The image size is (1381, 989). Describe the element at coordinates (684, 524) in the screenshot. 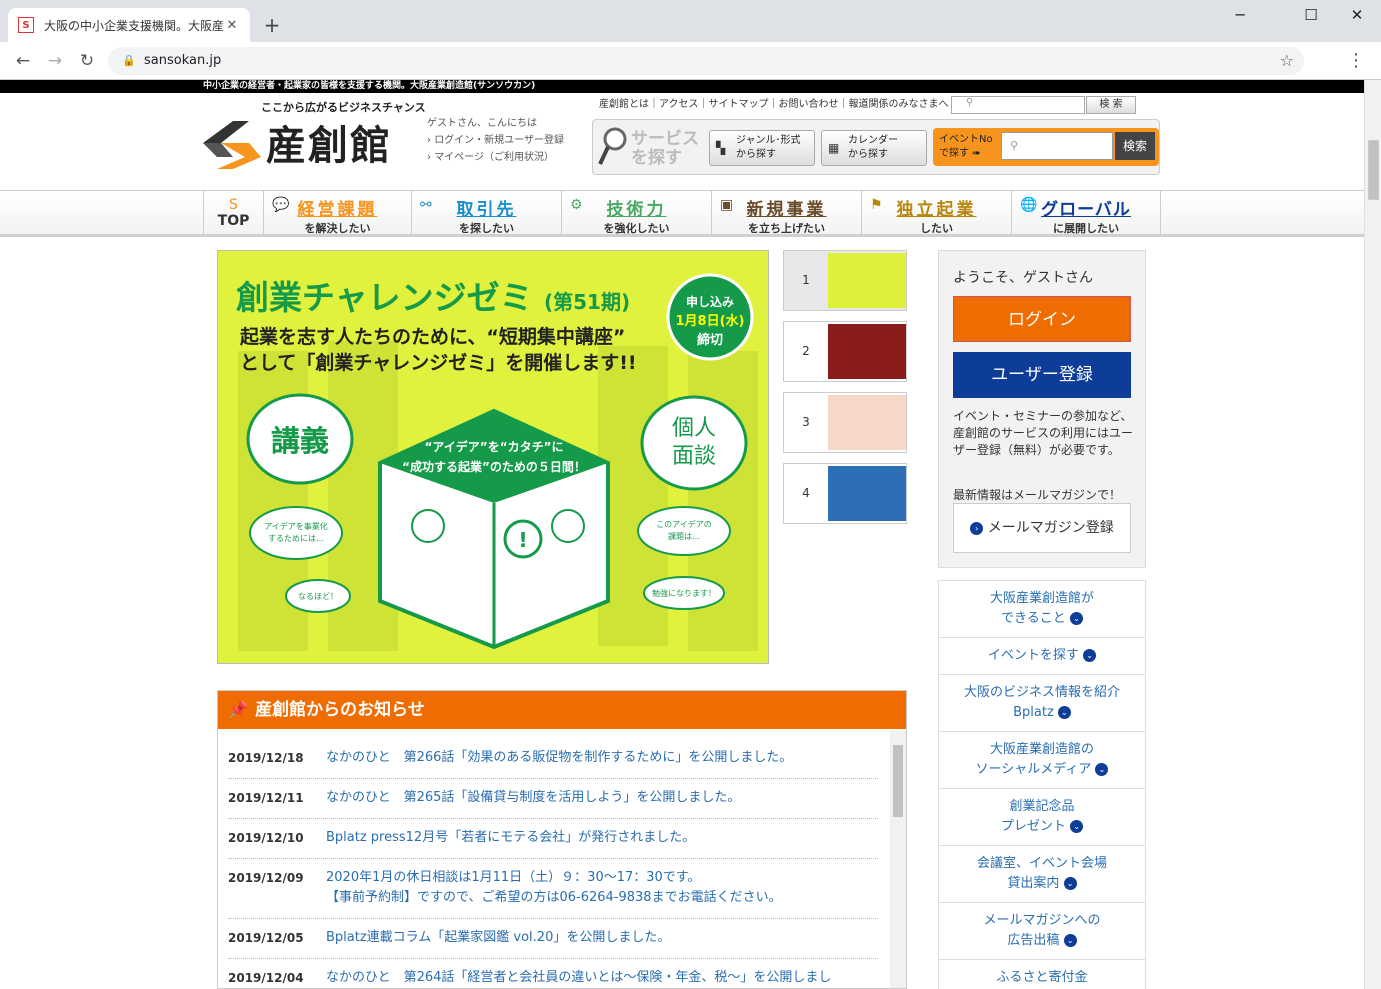

I see `svg-text: このアイデアの` at that location.